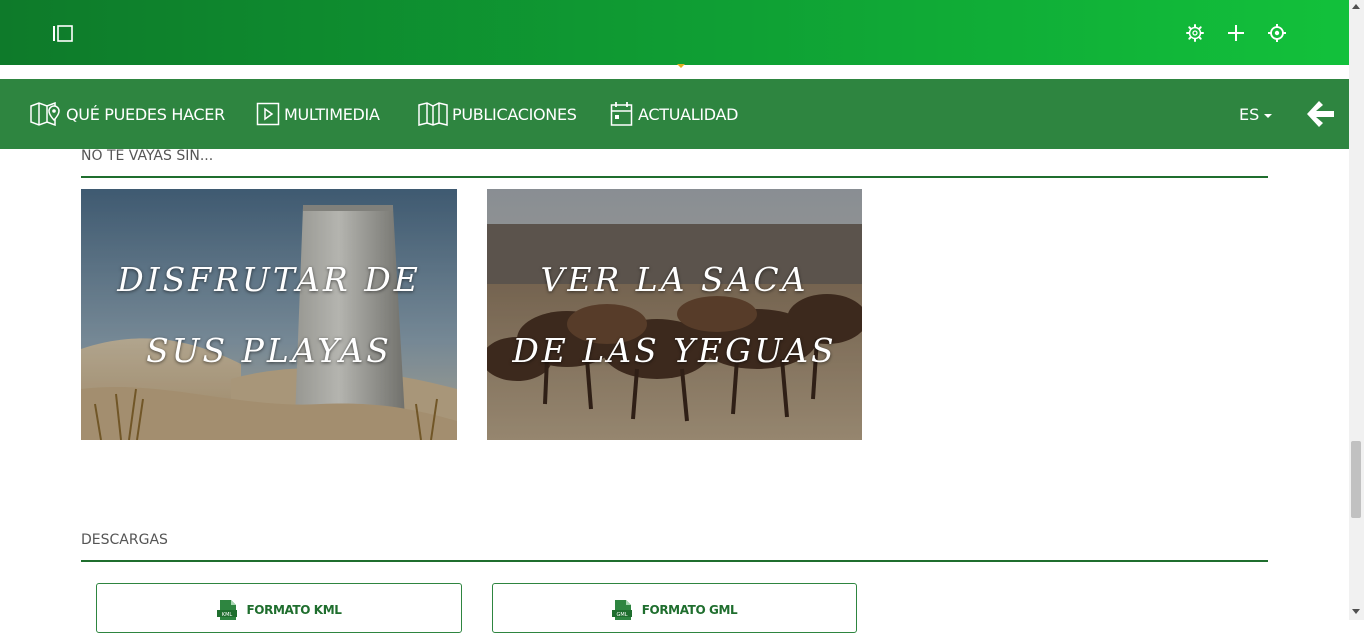  I want to click on scrollbar-thumb, so click(1356, 479).